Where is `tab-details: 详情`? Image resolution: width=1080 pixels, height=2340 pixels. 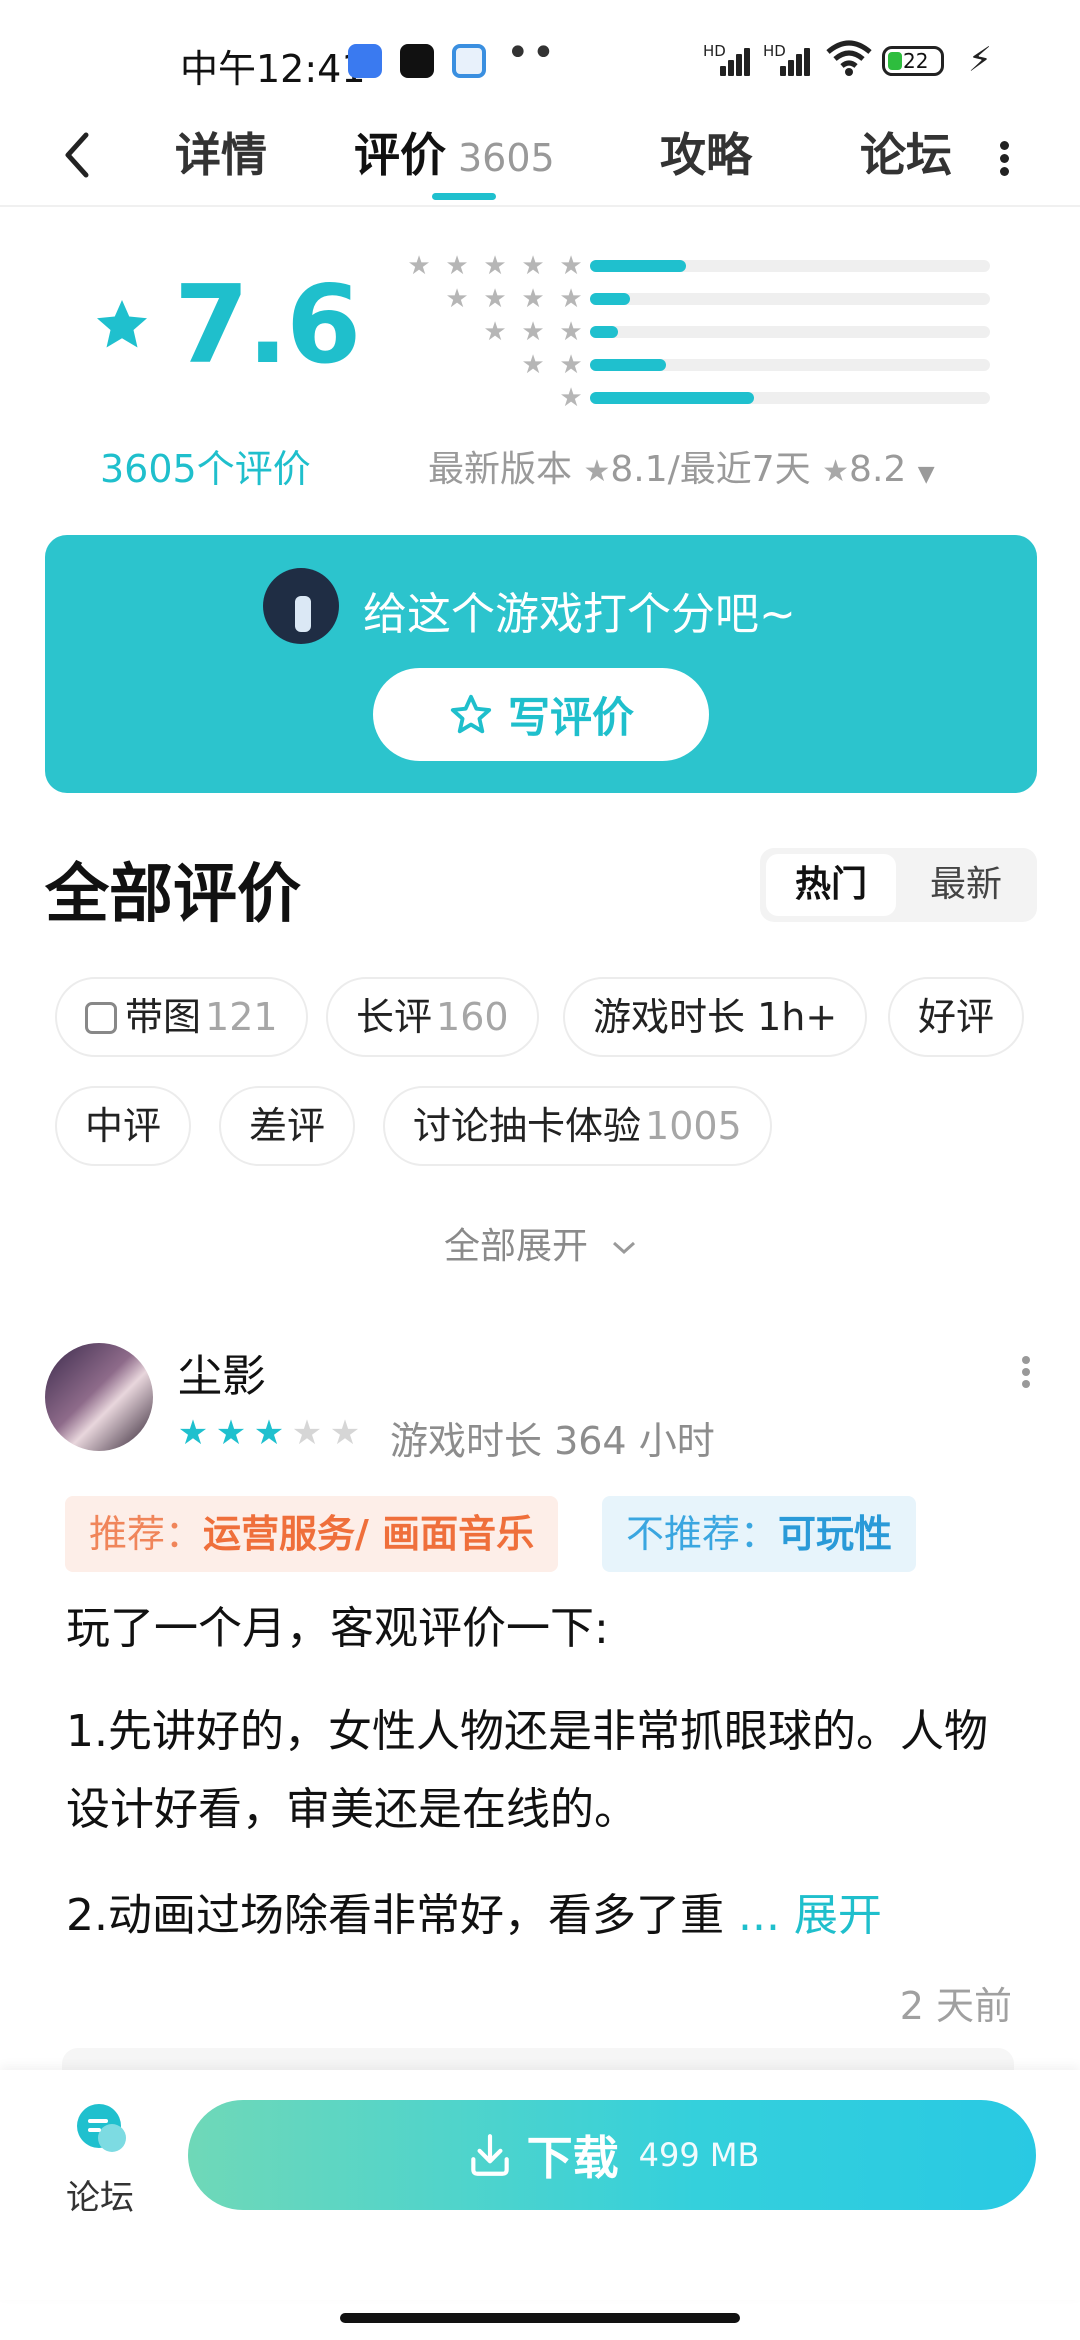
tab-details: 详情 is located at coordinates (221, 161).